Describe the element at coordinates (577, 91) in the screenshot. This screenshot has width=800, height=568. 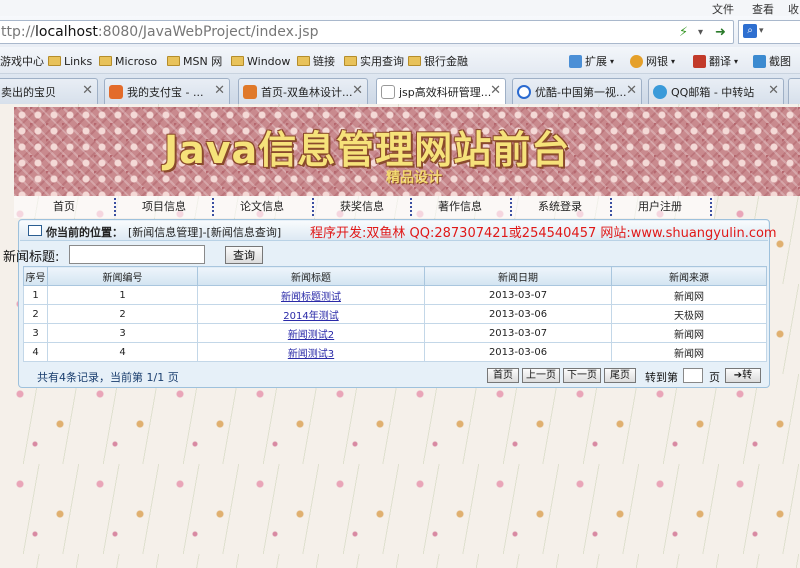
I see `tab-youku: 优酷-中国第一视... ✕` at that location.